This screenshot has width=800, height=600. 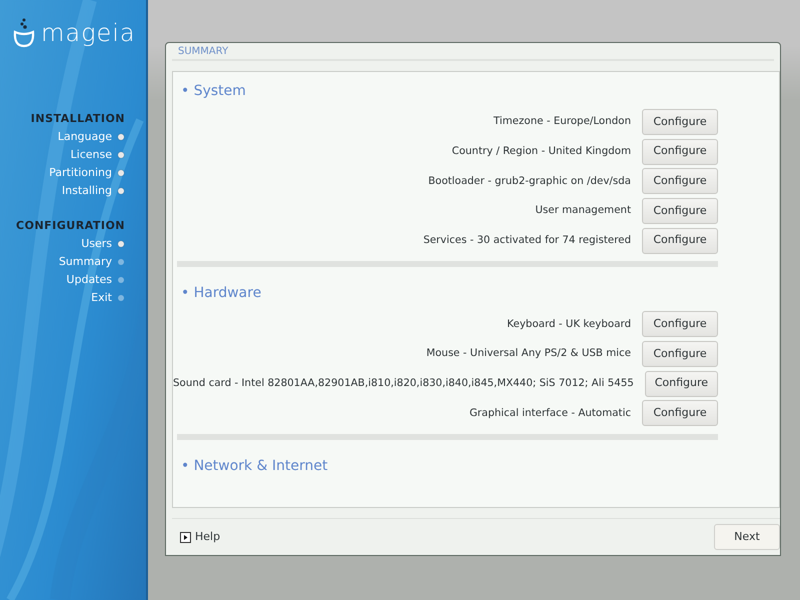 What do you see at coordinates (88, 33) in the screenshot?
I see `logo-text: mageia` at bounding box center [88, 33].